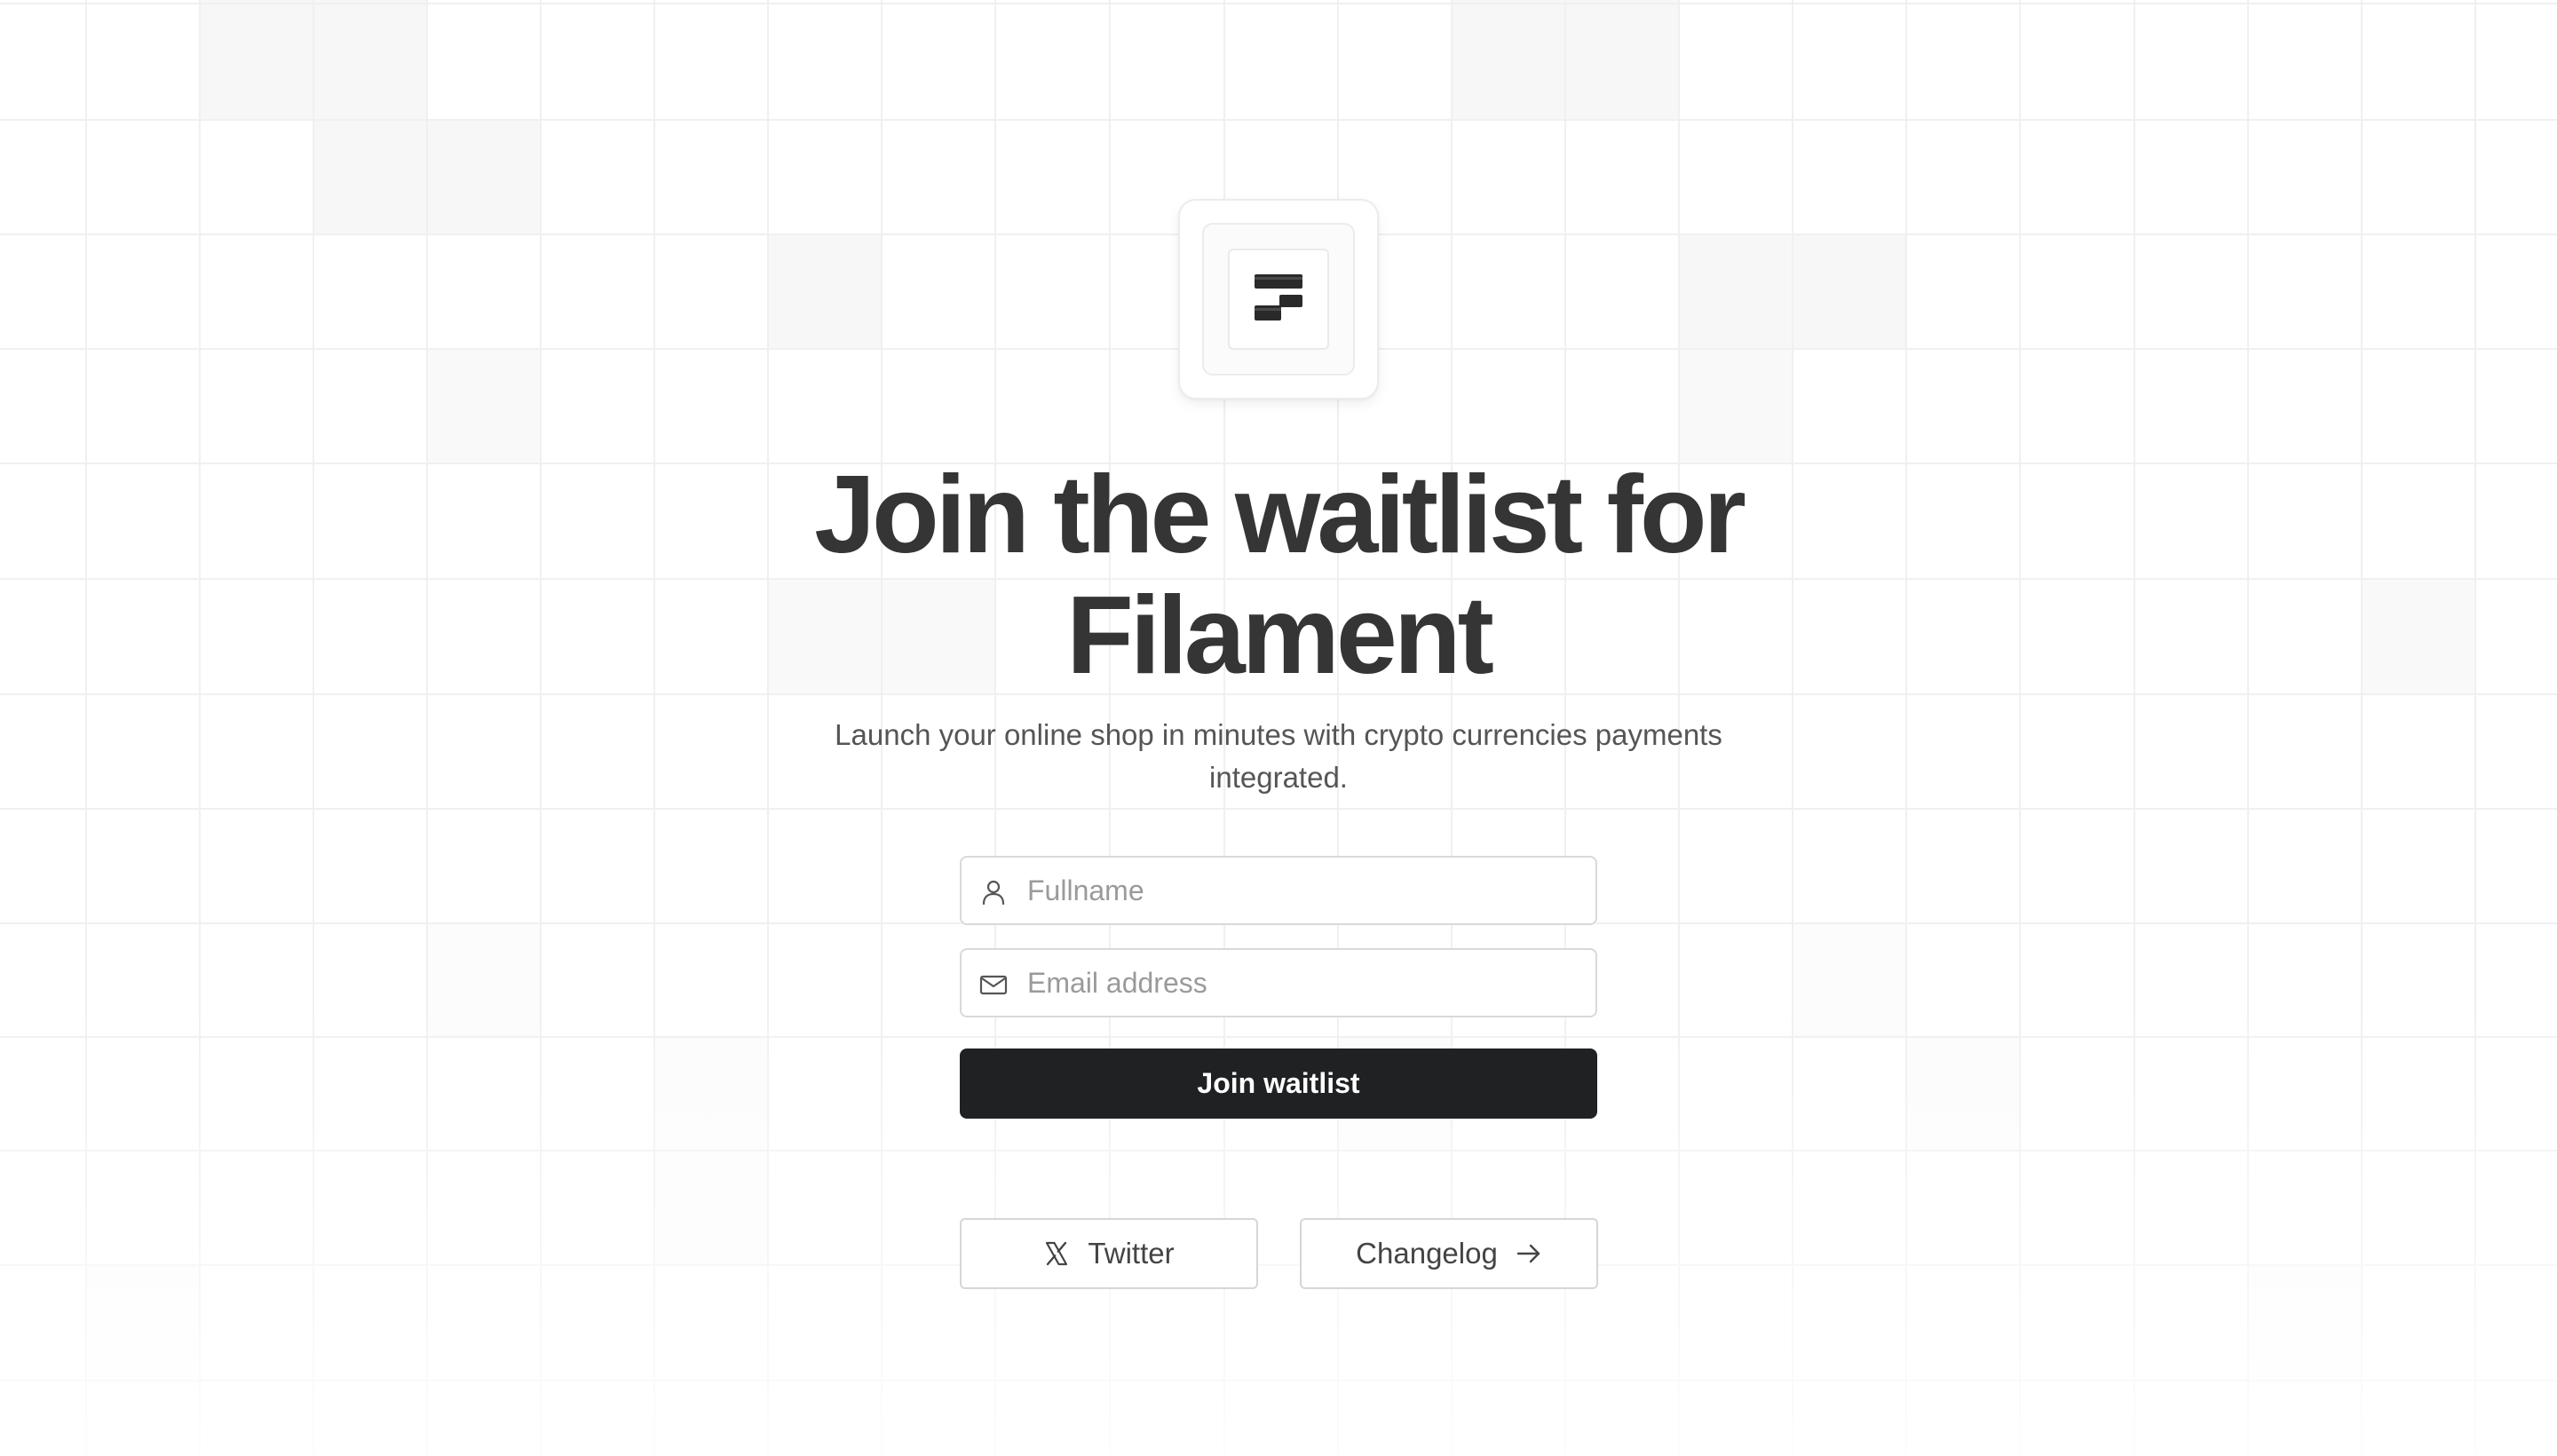 Image resolution: width=2557 pixels, height=1456 pixels. What do you see at coordinates (1280, 575) in the screenshot?
I see `page-title: Join the waitlist for Filament` at bounding box center [1280, 575].